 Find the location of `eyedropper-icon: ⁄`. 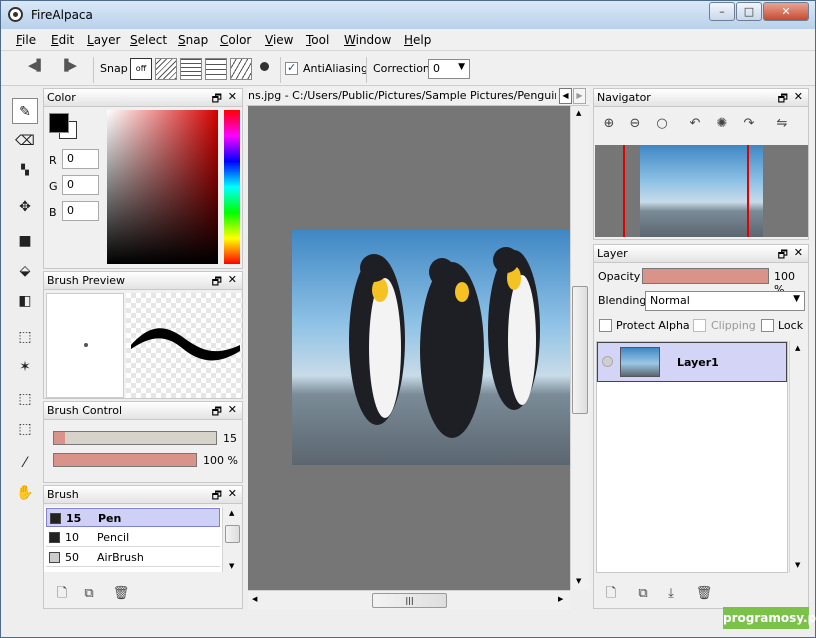

eyedropper-icon: ⁄ is located at coordinates (25, 463).